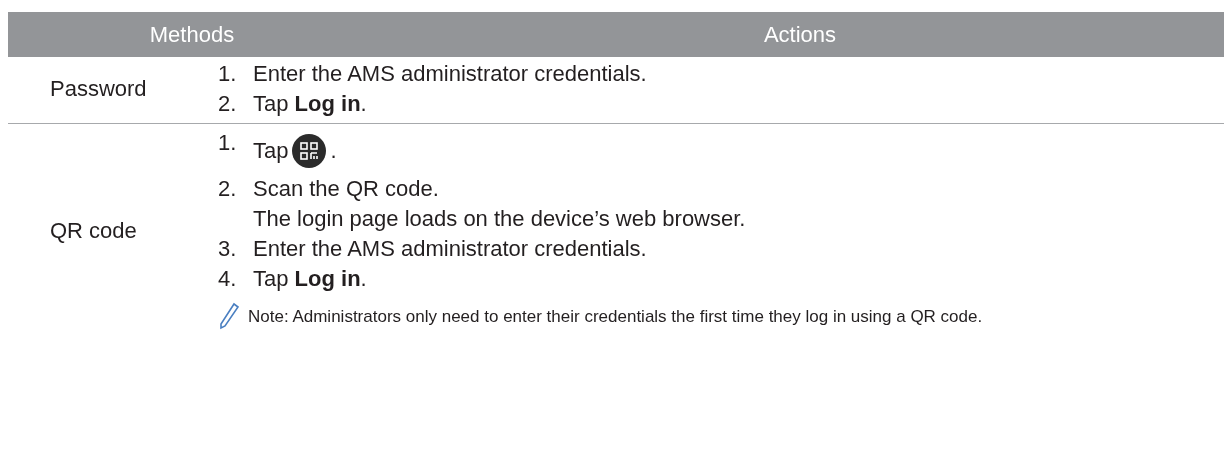 This screenshot has width=1224, height=458. Describe the element at coordinates (229, 316) in the screenshot. I see `pencil-icon` at that location.